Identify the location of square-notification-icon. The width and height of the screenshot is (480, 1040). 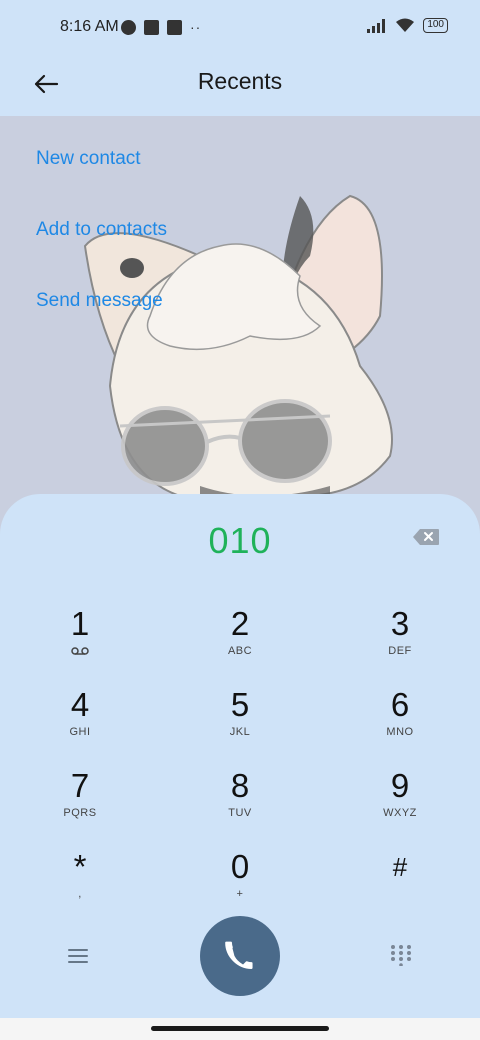
(151, 27).